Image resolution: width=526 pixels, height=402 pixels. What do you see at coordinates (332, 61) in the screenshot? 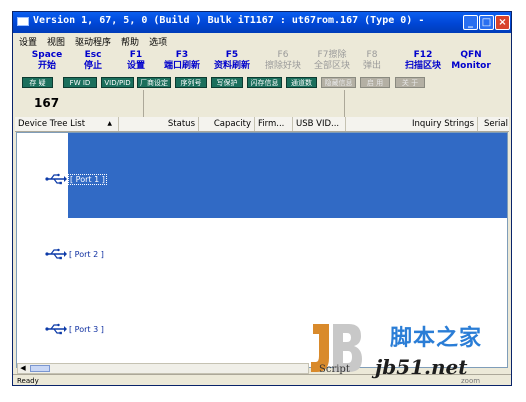
I see `fkey-erase-all-blocks-button: F7擦除 全部区块` at bounding box center [332, 61].